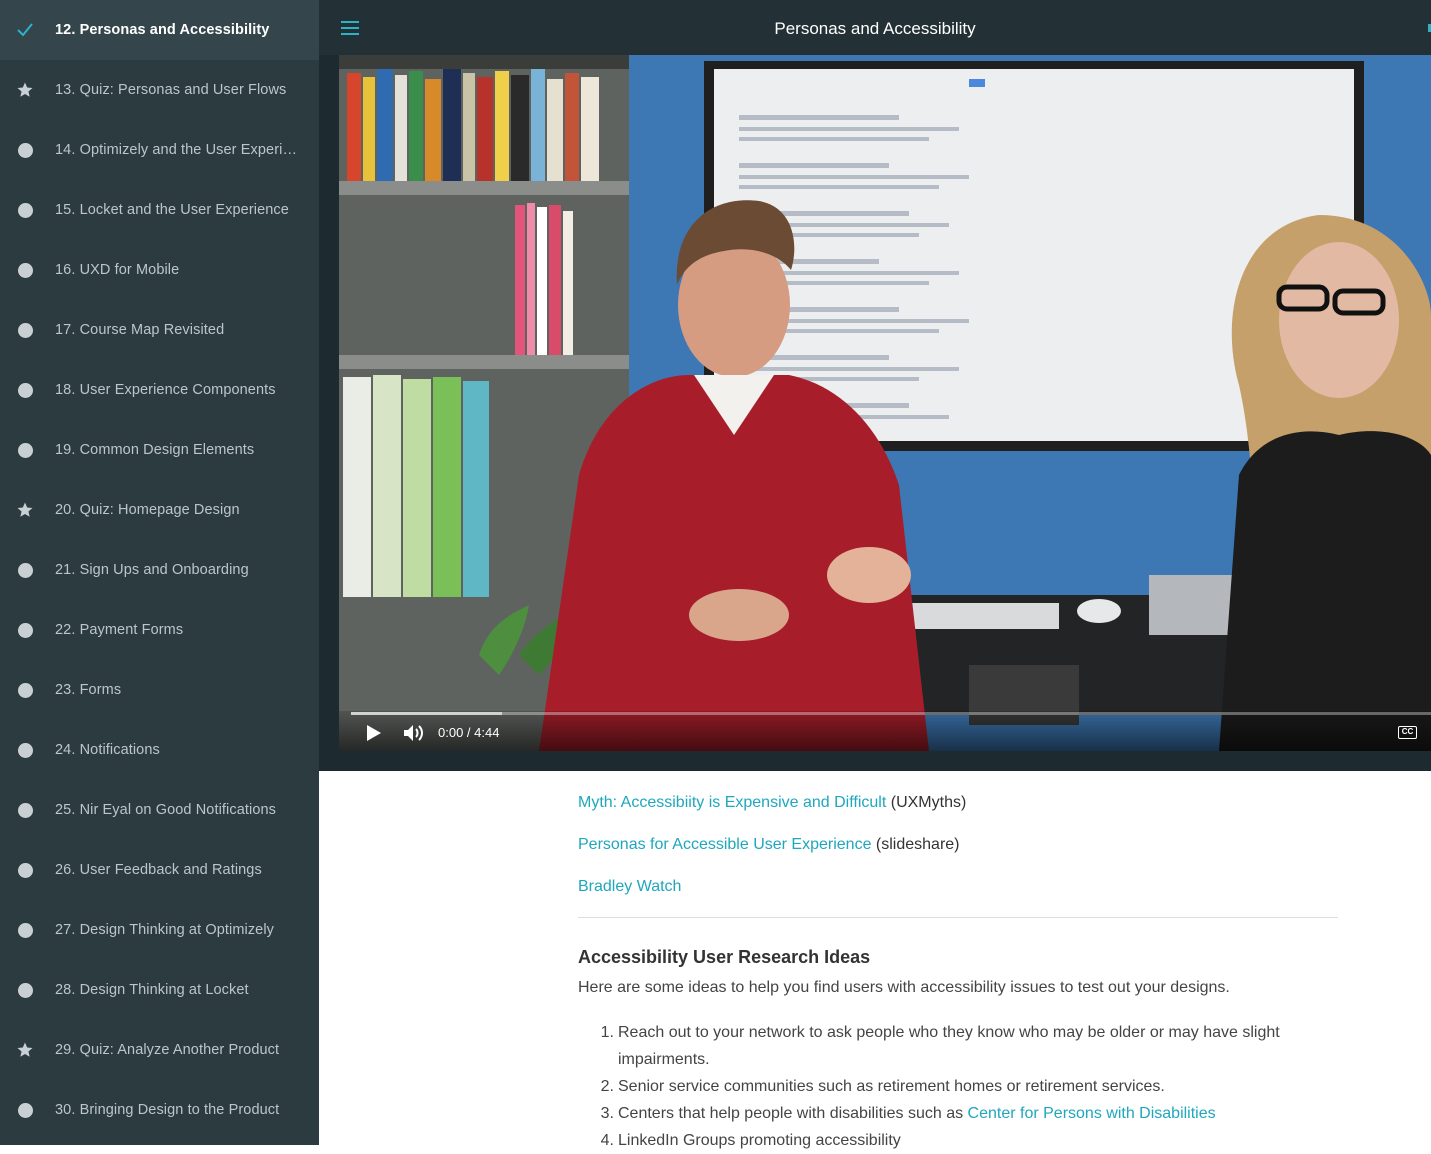 The width and height of the screenshot is (1431, 1154). What do you see at coordinates (607, 1086) in the screenshot?
I see `list-number: 2.` at bounding box center [607, 1086].